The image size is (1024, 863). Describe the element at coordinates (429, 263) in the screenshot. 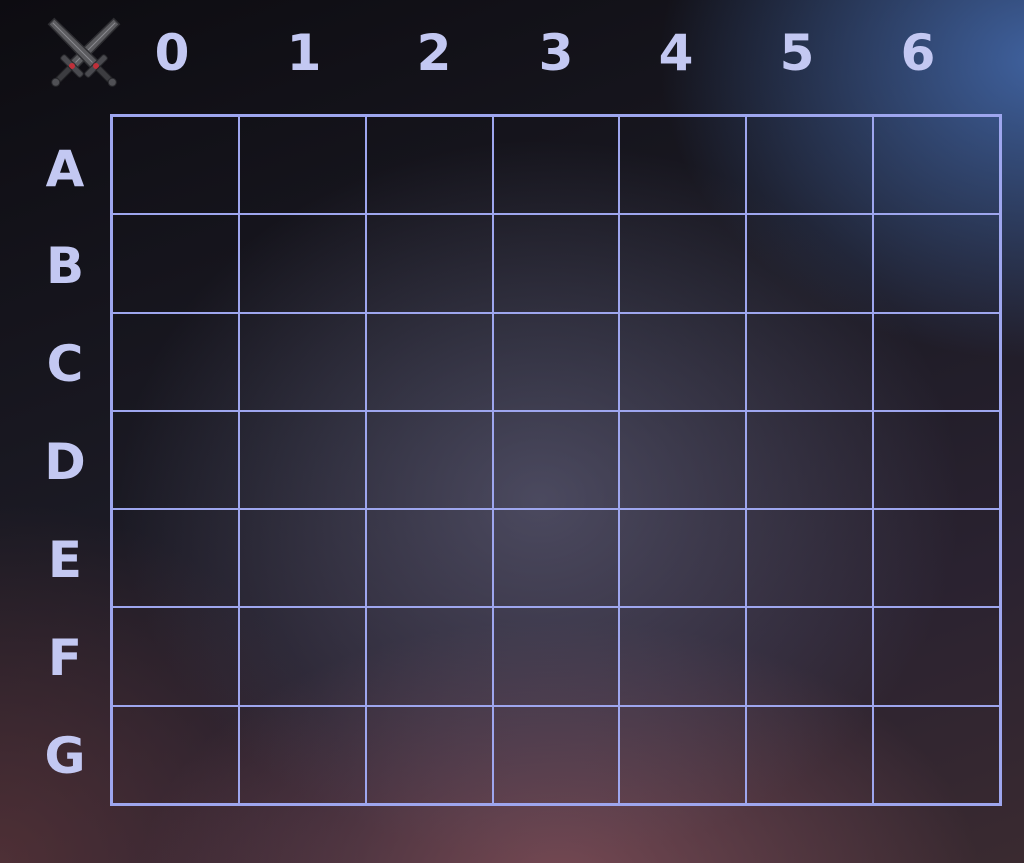

I see `grid-cell-b2` at that location.